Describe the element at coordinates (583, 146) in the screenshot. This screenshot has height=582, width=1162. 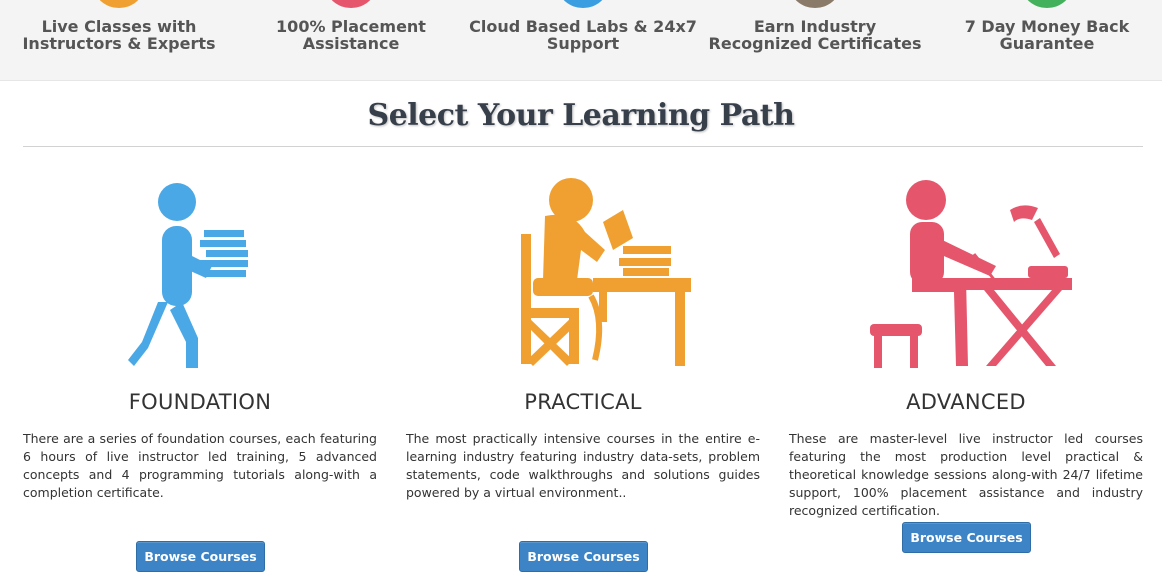
I see `divider` at that location.